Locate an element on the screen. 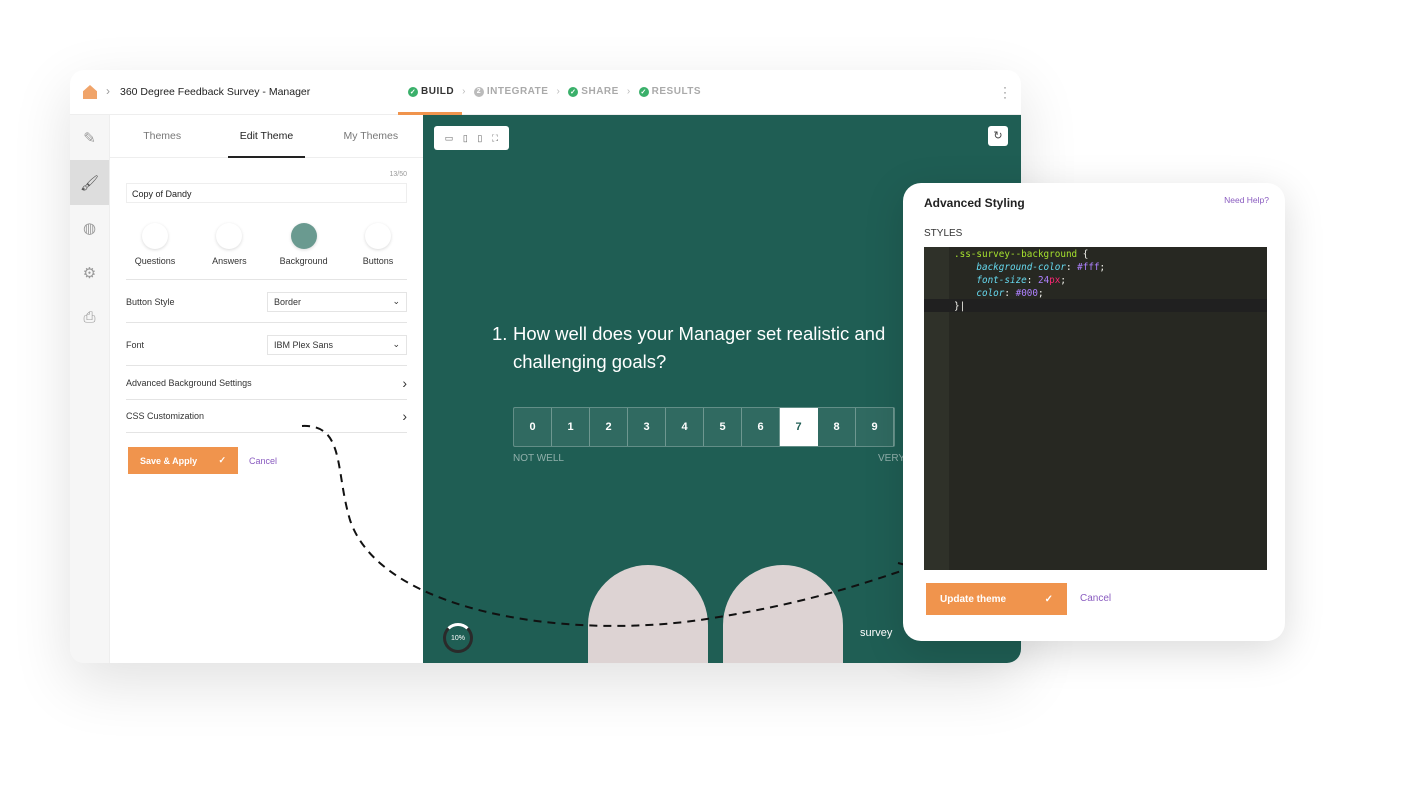 This screenshot has height=794, width=1416. need-help-link: Need Help? is located at coordinates (1246, 200).